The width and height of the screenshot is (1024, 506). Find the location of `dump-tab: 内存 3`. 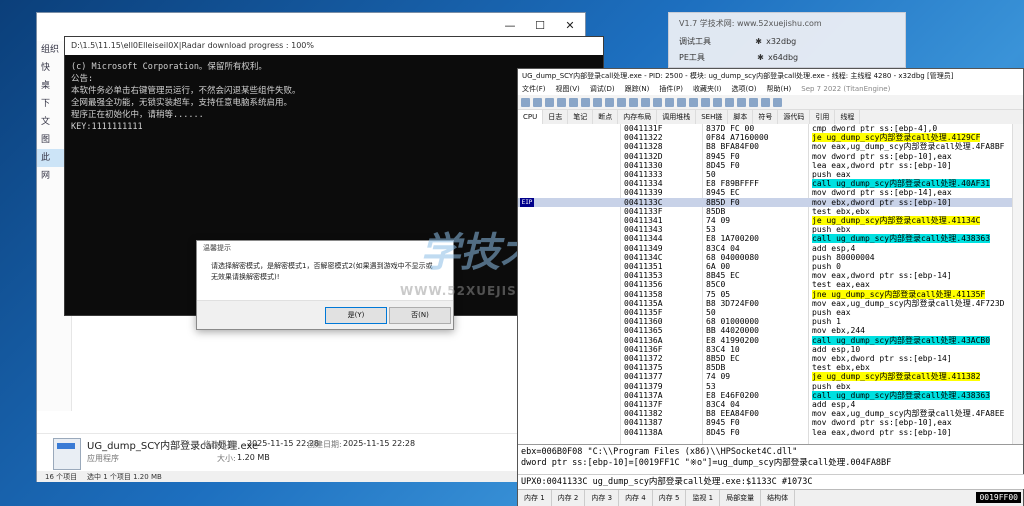

dump-tab: 内存 3 is located at coordinates (602, 498).